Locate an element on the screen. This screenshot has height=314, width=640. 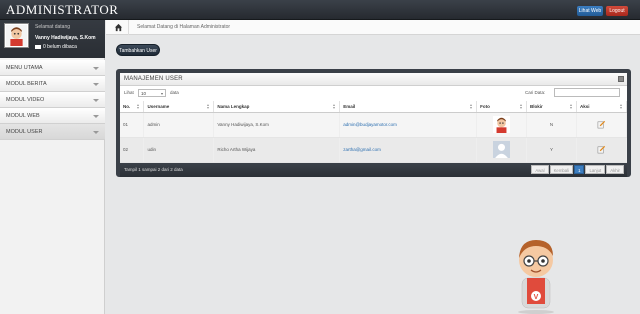
pagination-info: Tampil 1 sampai 2 dari 2 data is located at coordinates (153, 169).